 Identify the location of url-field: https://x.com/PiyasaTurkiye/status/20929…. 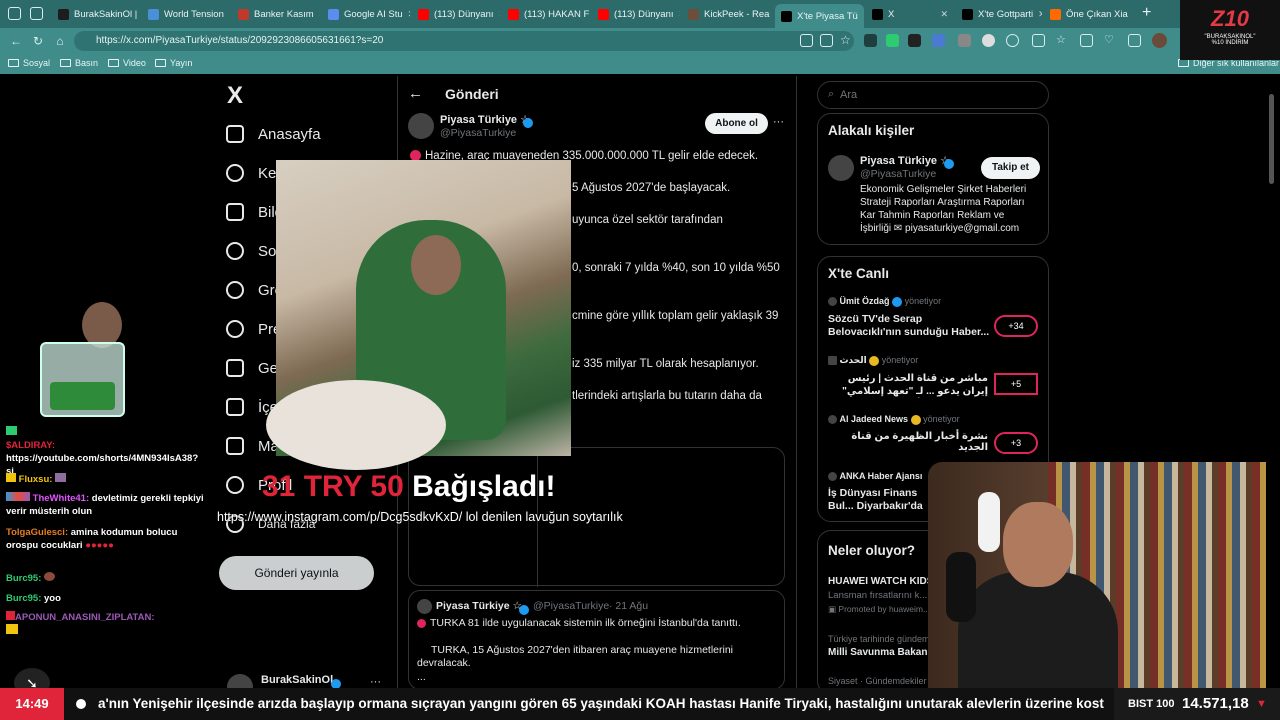
(464, 41).